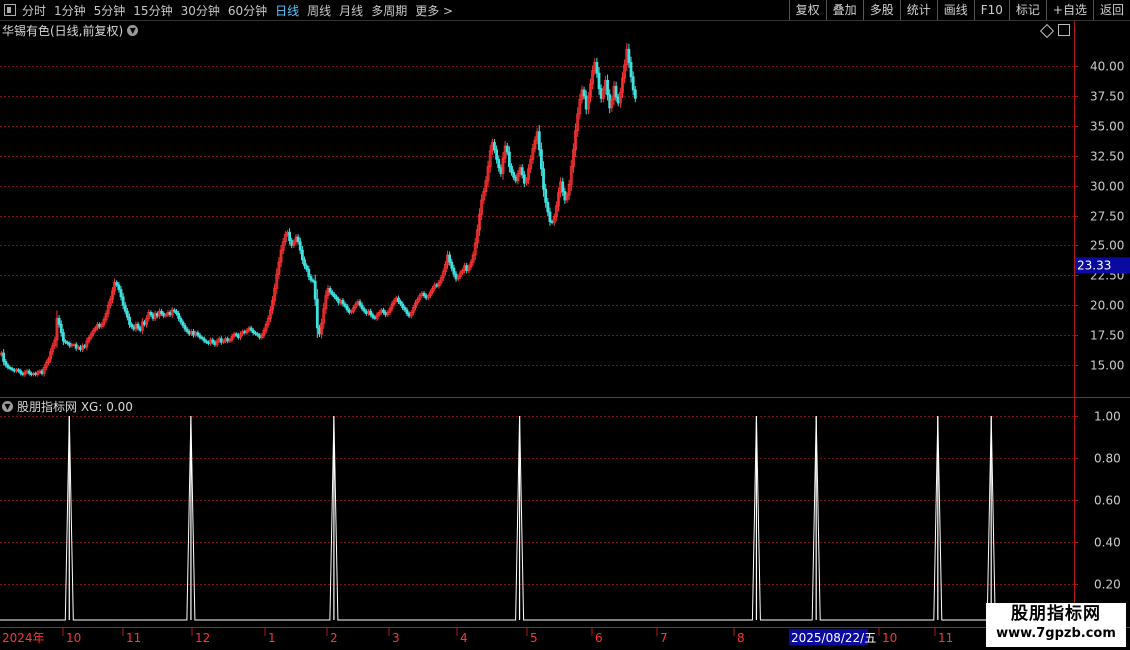  Describe the element at coordinates (1056, 614) in the screenshot. I see `watermark-title: 股朋指标网` at that location.